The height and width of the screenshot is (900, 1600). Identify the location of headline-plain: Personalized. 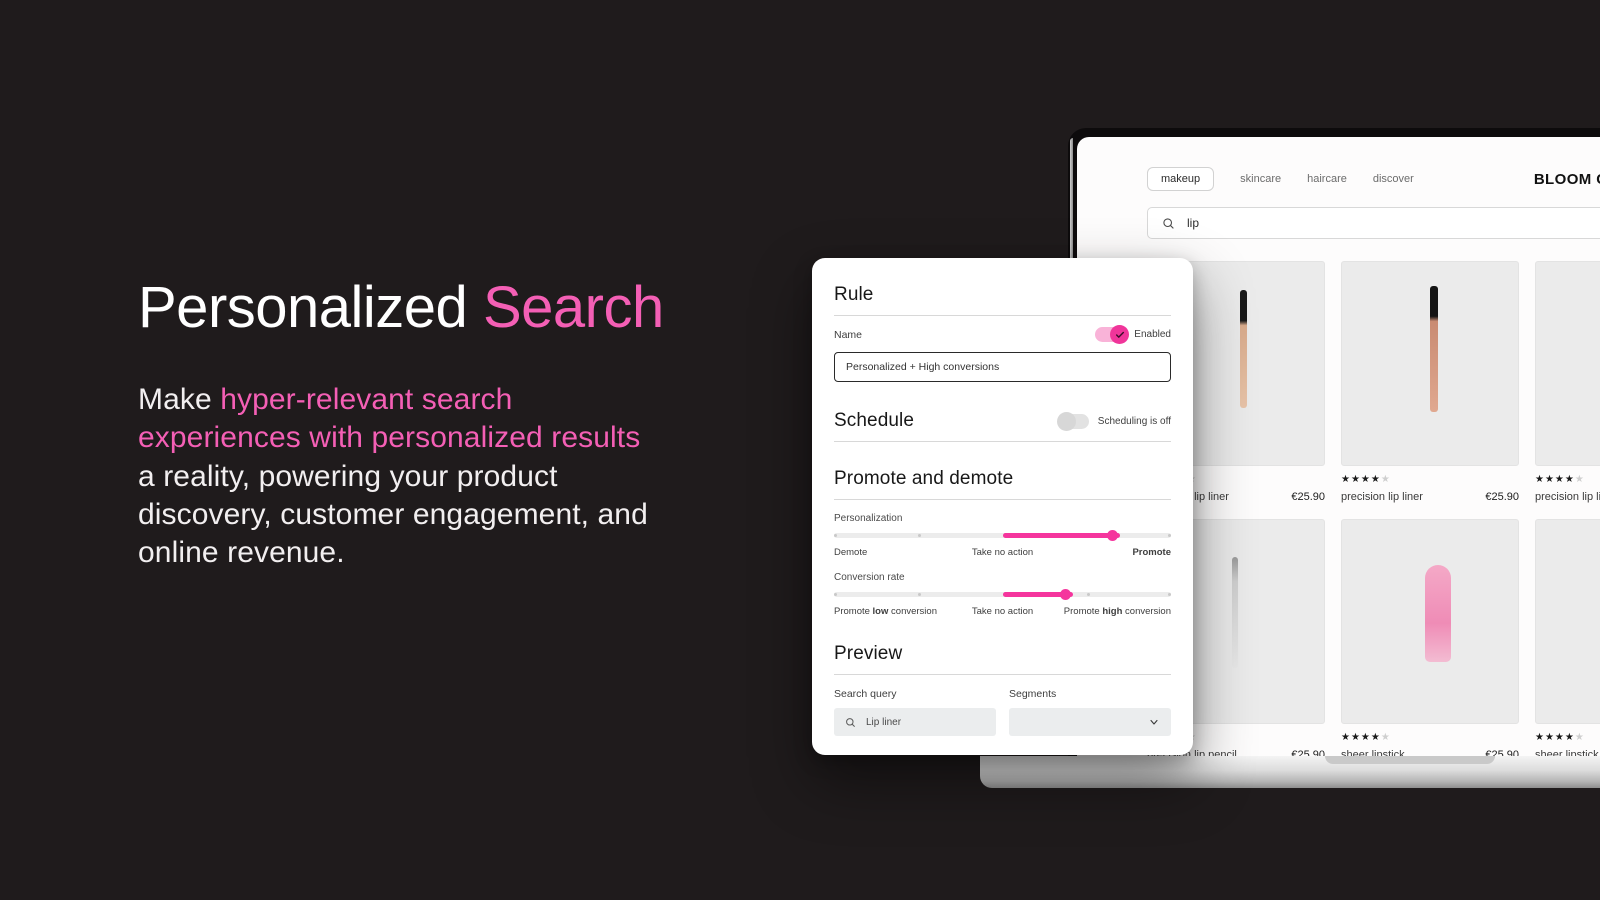
(310, 307).